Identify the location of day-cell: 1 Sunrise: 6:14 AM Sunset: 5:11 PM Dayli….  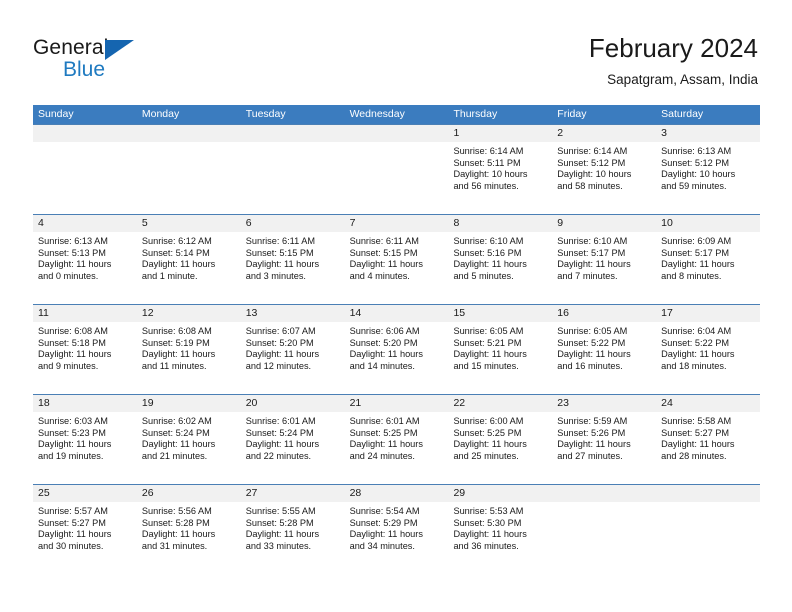
(500, 169).